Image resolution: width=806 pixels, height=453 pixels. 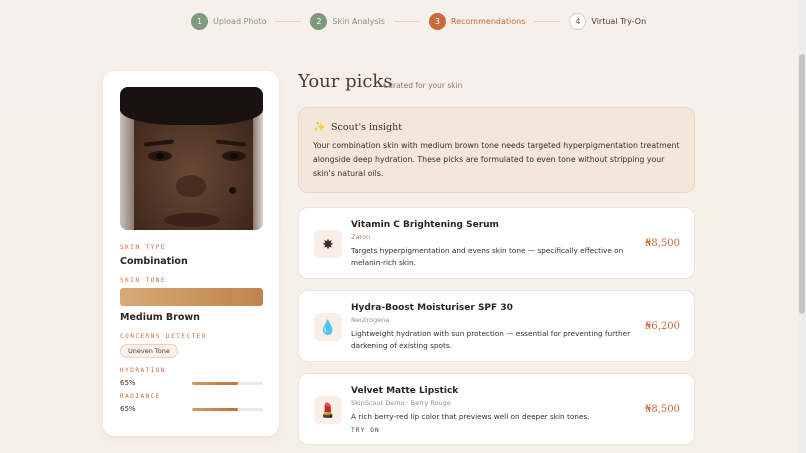 I want to click on sparkle-icon: ✨, so click(x=319, y=127).